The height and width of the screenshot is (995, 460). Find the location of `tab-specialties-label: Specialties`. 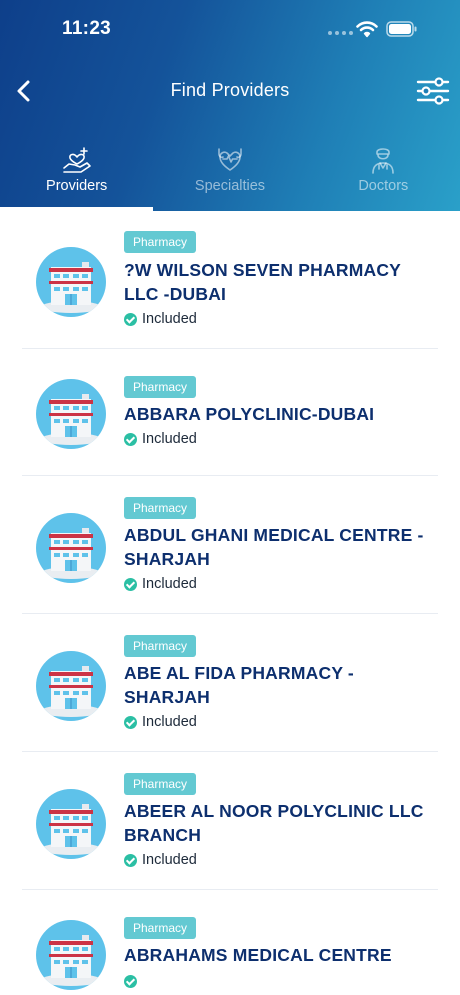

tab-specialties-label: Specialties is located at coordinates (230, 186).